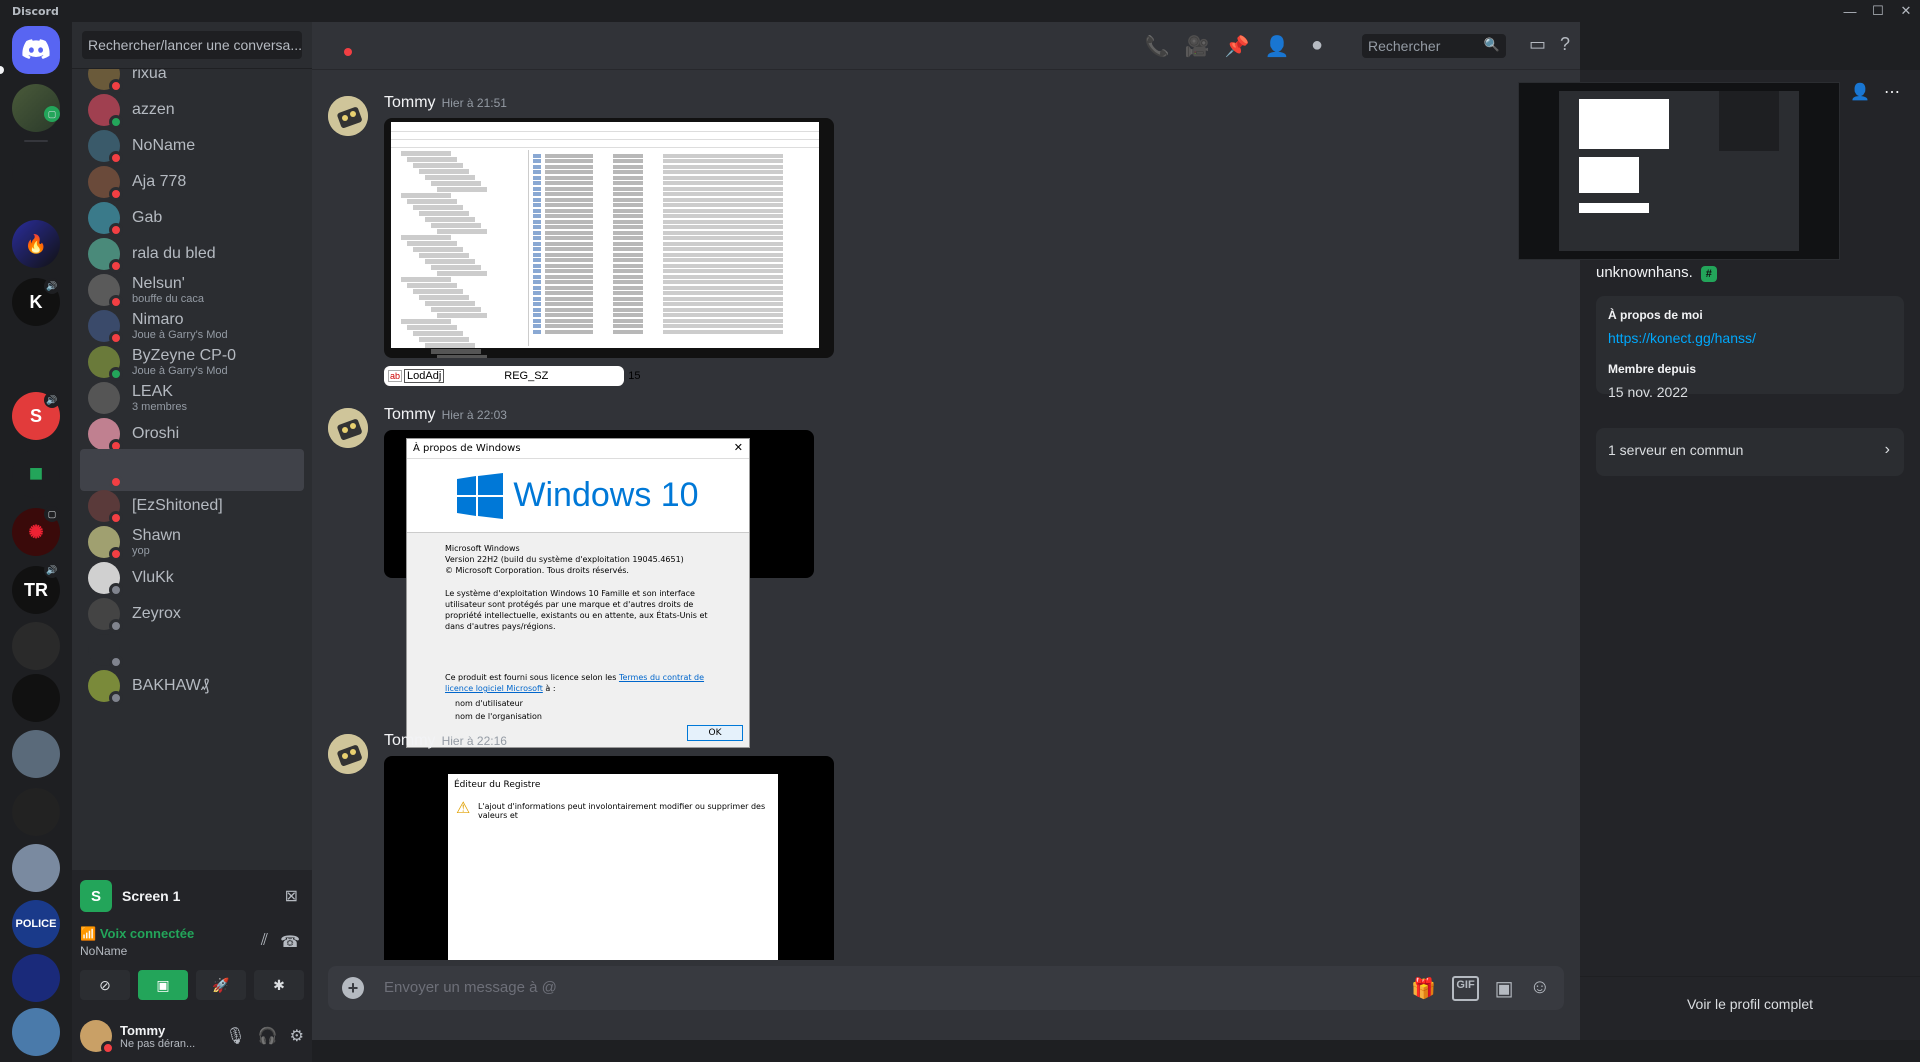 Image resolution: width=1920 pixels, height=1062 pixels. I want to click on minimize-button: —, so click(1850, 11).